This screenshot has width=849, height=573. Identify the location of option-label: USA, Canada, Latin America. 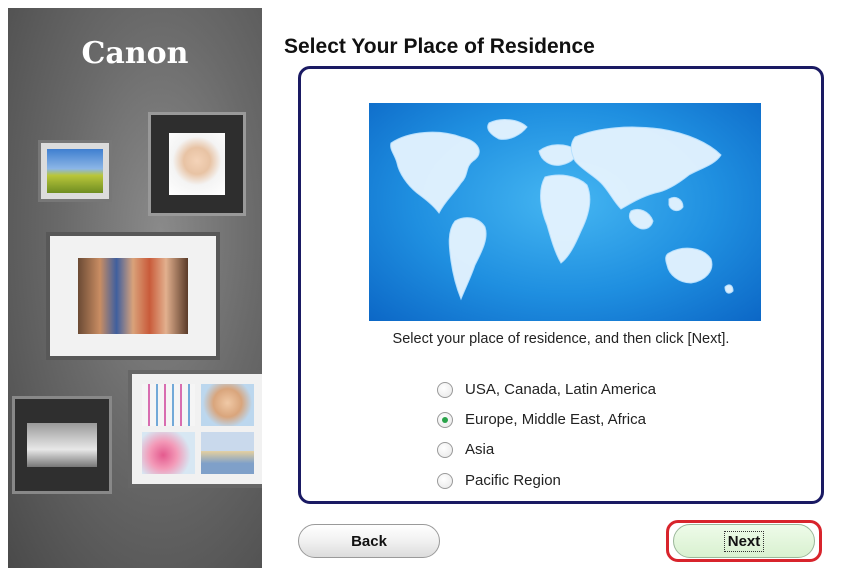
(560, 389).